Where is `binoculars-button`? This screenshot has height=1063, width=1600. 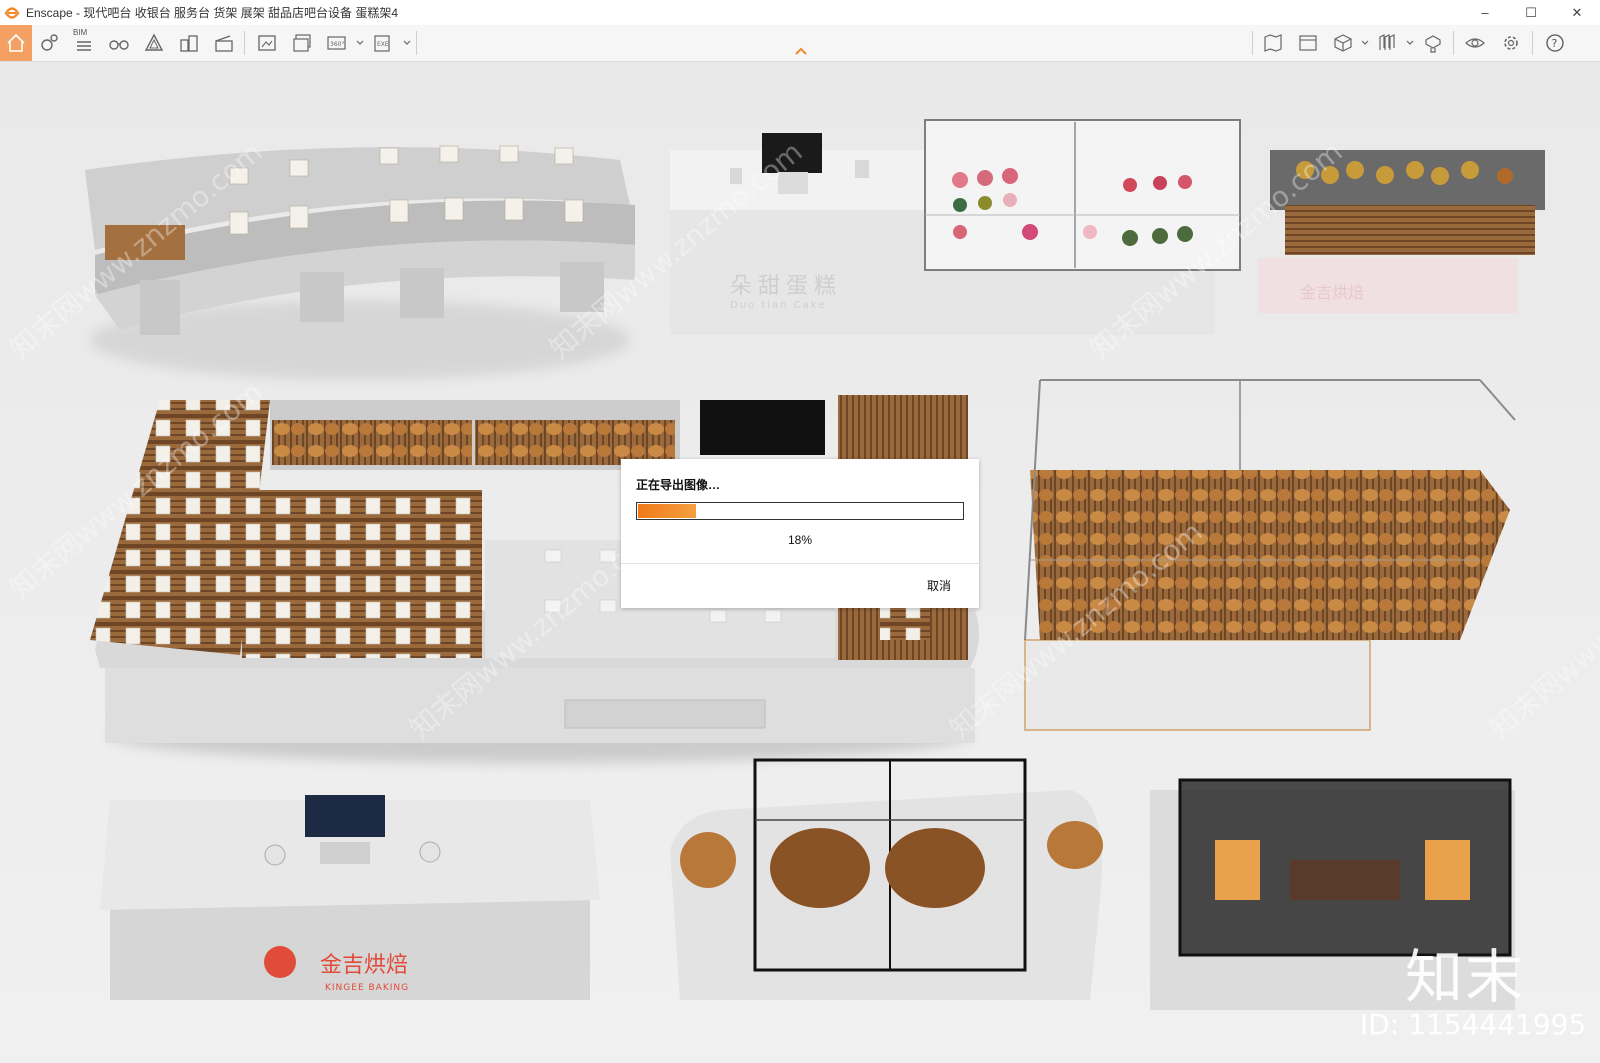
binoculars-button is located at coordinates (119, 43).